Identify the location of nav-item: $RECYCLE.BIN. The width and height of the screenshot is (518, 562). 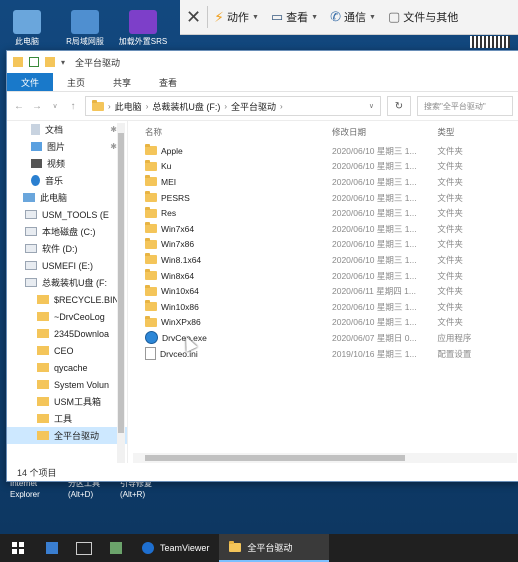
(67, 299).